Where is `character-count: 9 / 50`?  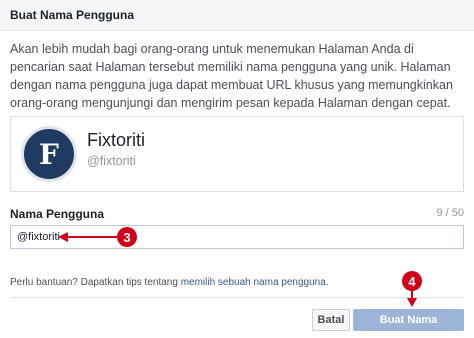 character-count: 9 / 50 is located at coordinates (450, 213).